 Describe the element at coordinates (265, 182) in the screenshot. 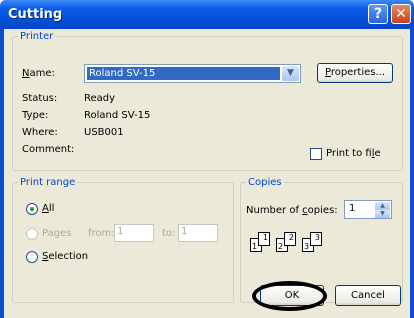

I see `copies-legend: Copies` at that location.